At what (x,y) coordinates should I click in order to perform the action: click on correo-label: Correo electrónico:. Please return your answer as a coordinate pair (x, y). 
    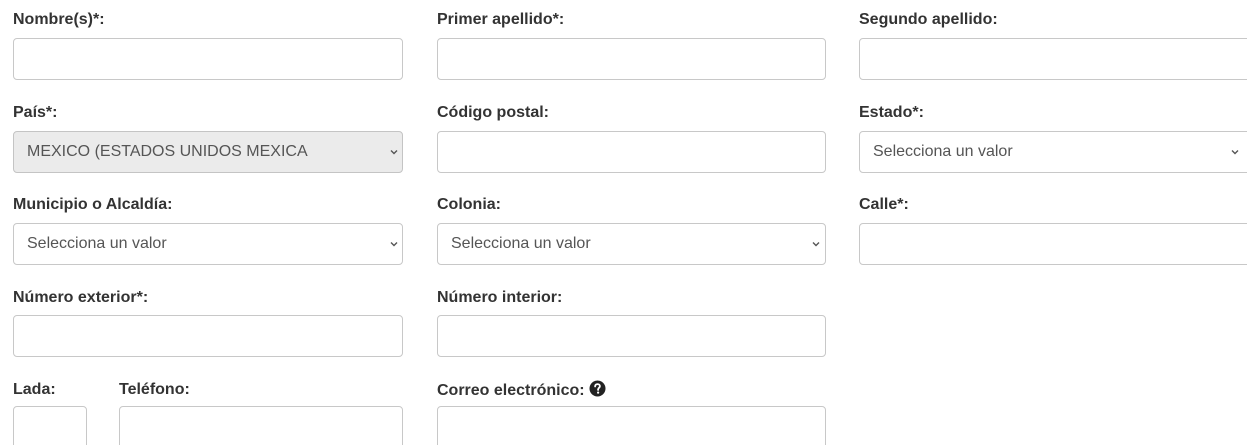
    Looking at the image, I should click on (511, 390).